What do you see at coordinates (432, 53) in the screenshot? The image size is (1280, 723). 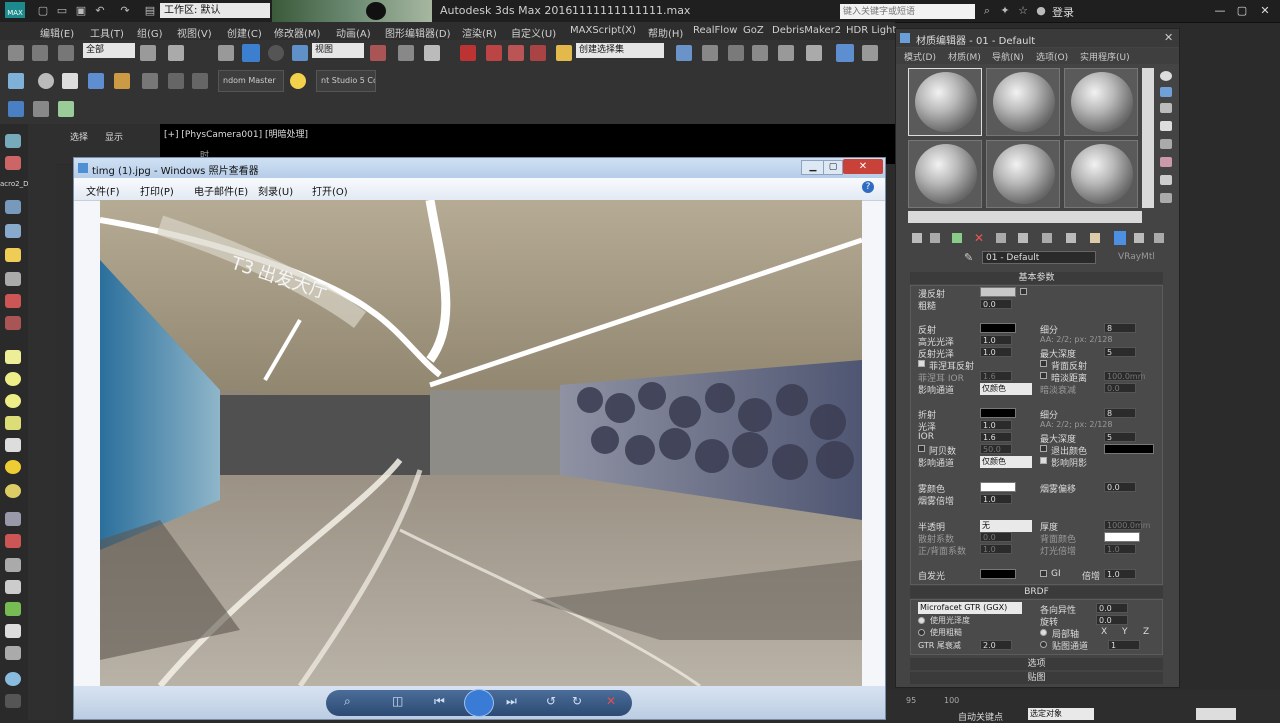 I see `keyboard-shortcut-icon` at bounding box center [432, 53].